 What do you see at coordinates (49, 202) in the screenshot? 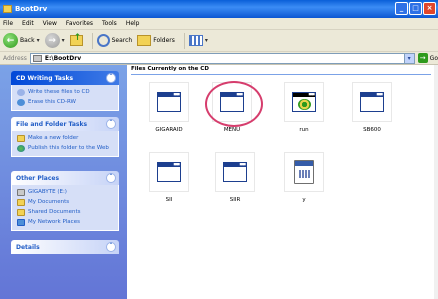
I see `place-label: My Documents` at bounding box center [49, 202].